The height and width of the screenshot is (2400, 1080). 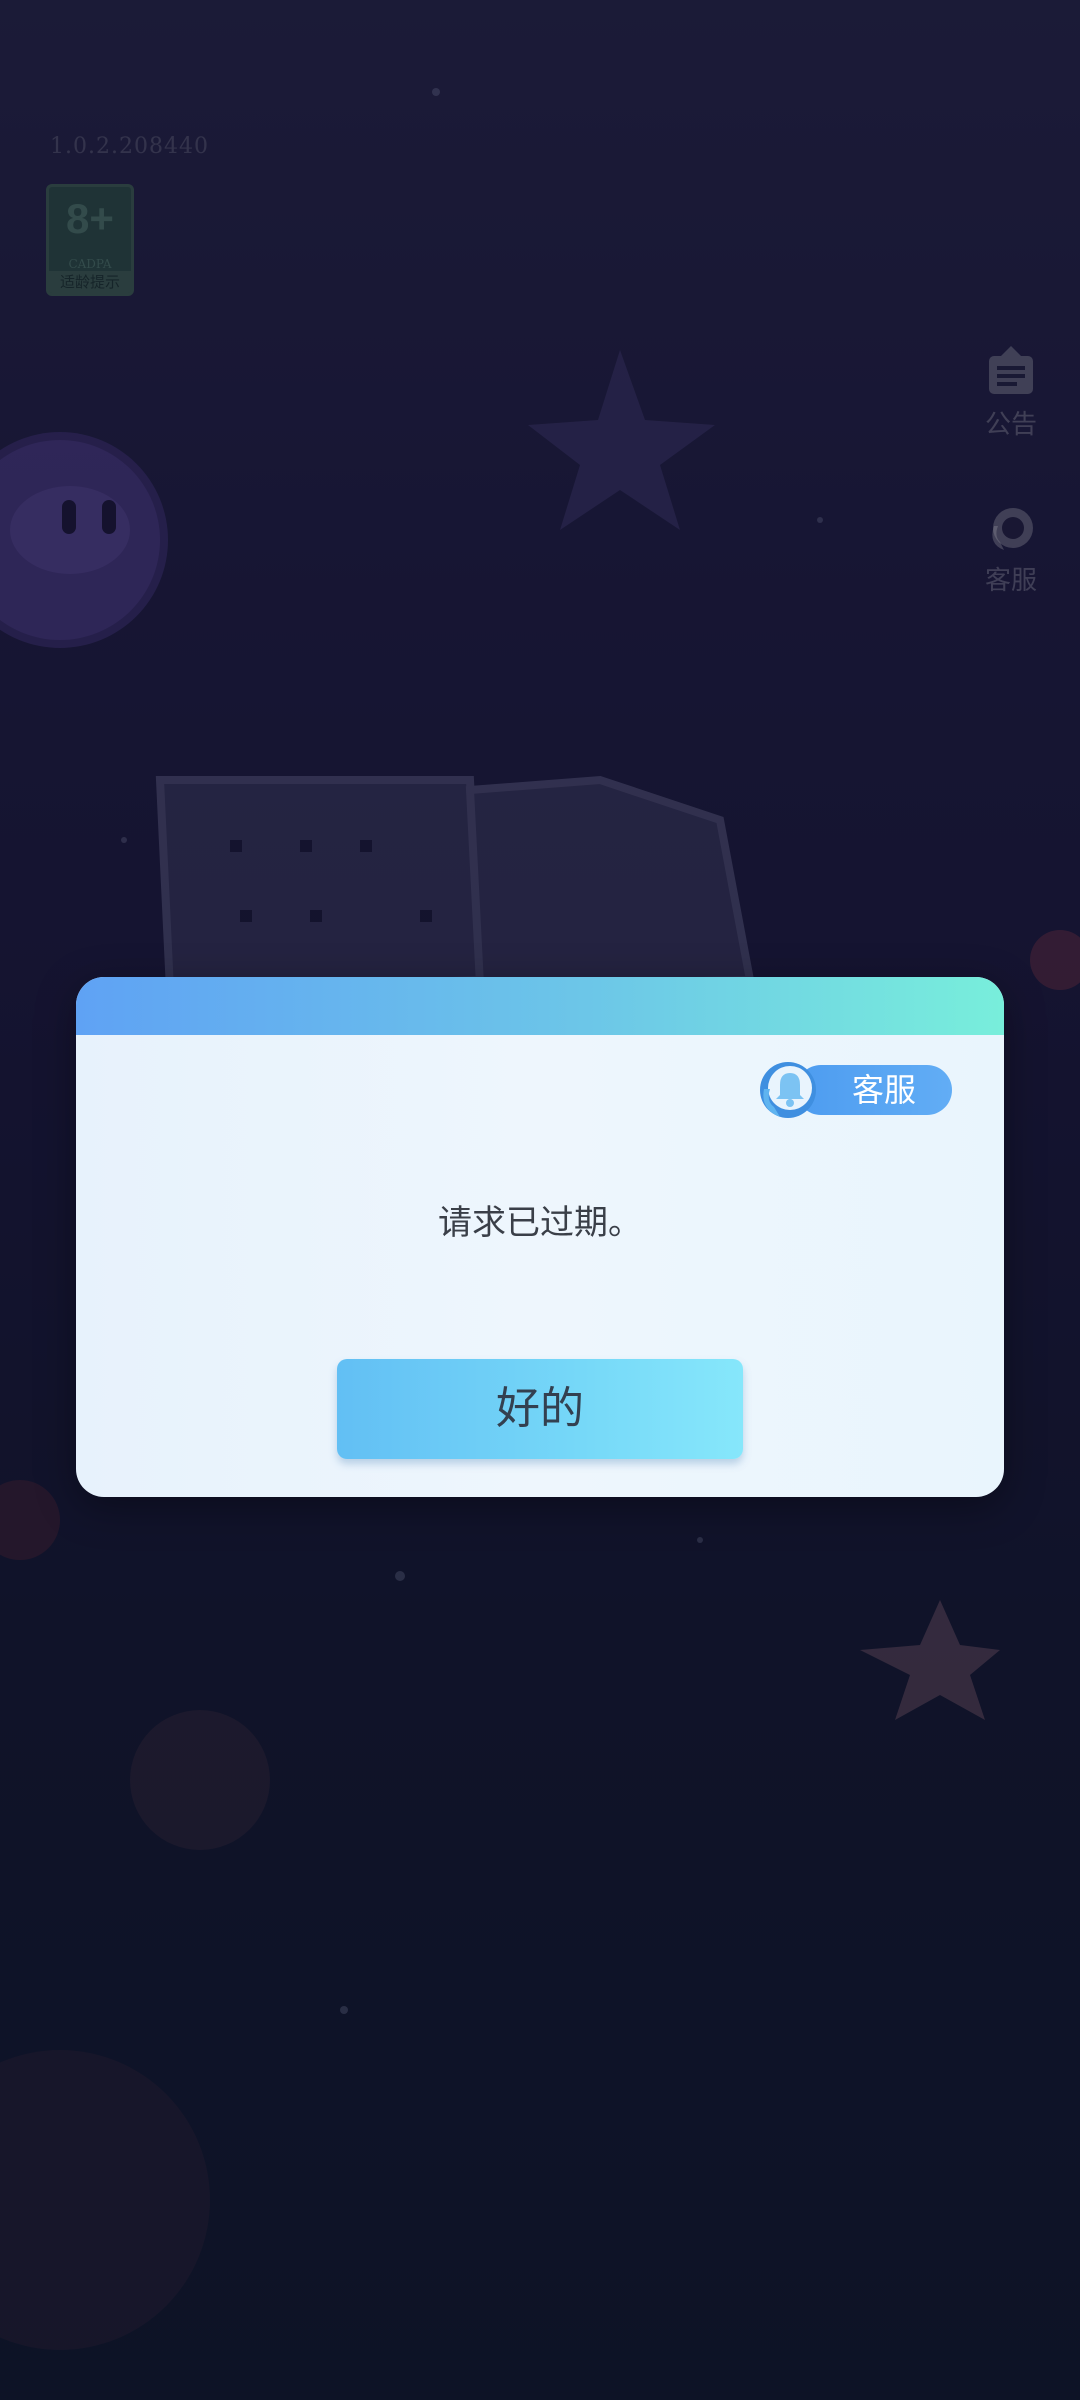 What do you see at coordinates (884, 1090) in the screenshot?
I see `service-button-label: 客服` at bounding box center [884, 1090].